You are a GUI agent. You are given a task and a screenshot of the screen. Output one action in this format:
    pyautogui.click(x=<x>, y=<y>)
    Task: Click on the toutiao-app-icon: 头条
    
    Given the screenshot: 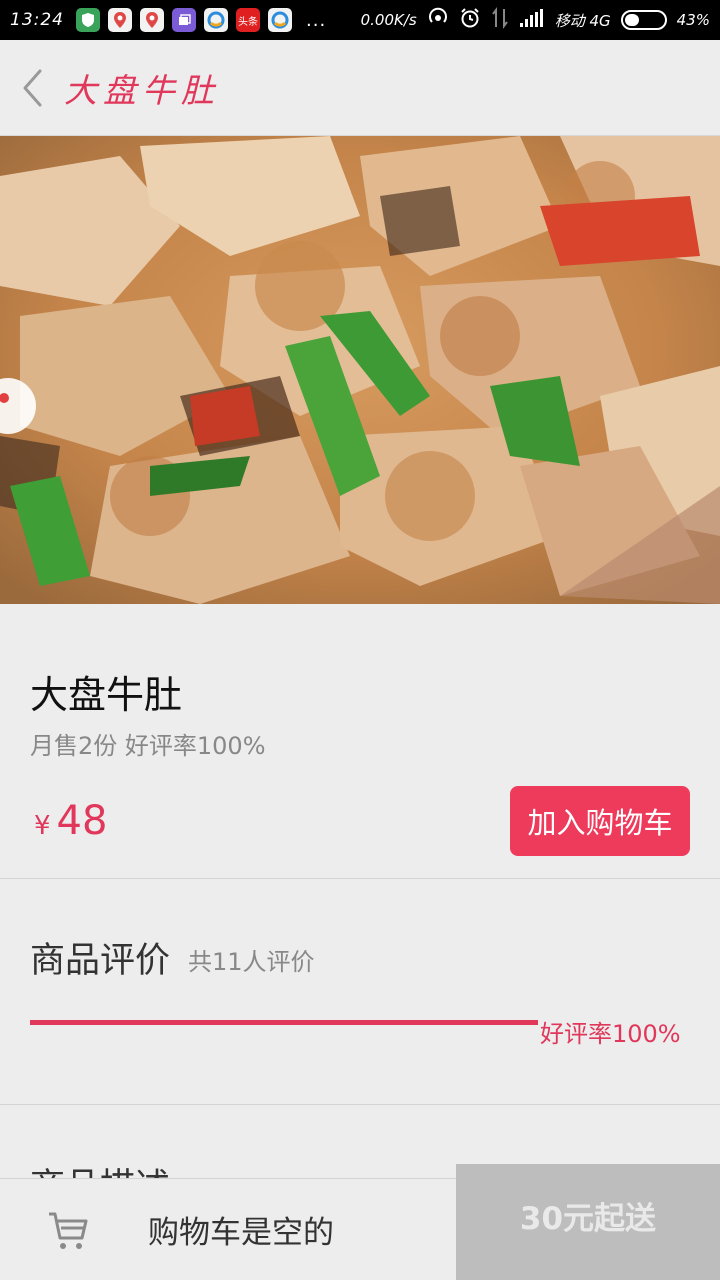 What is the action you would take?
    pyautogui.click(x=248, y=20)
    